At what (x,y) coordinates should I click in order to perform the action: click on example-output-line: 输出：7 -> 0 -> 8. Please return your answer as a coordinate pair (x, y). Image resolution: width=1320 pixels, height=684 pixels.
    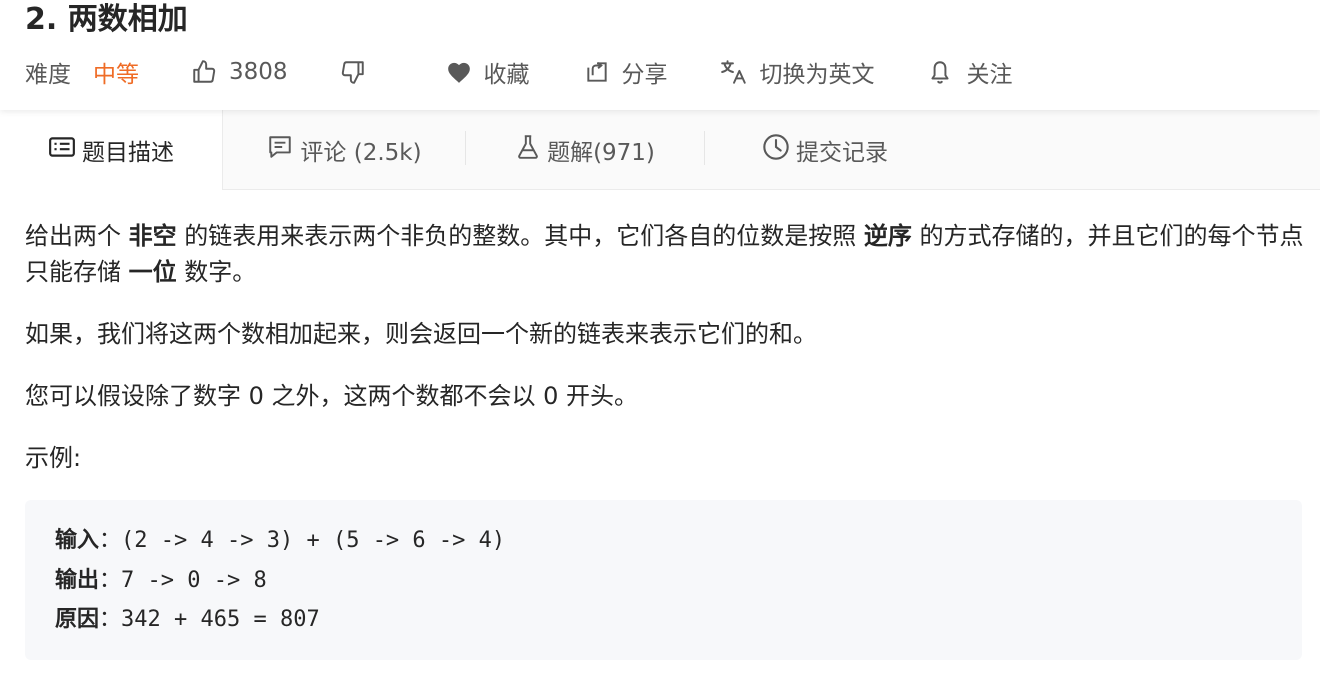
    Looking at the image, I should click on (161, 578).